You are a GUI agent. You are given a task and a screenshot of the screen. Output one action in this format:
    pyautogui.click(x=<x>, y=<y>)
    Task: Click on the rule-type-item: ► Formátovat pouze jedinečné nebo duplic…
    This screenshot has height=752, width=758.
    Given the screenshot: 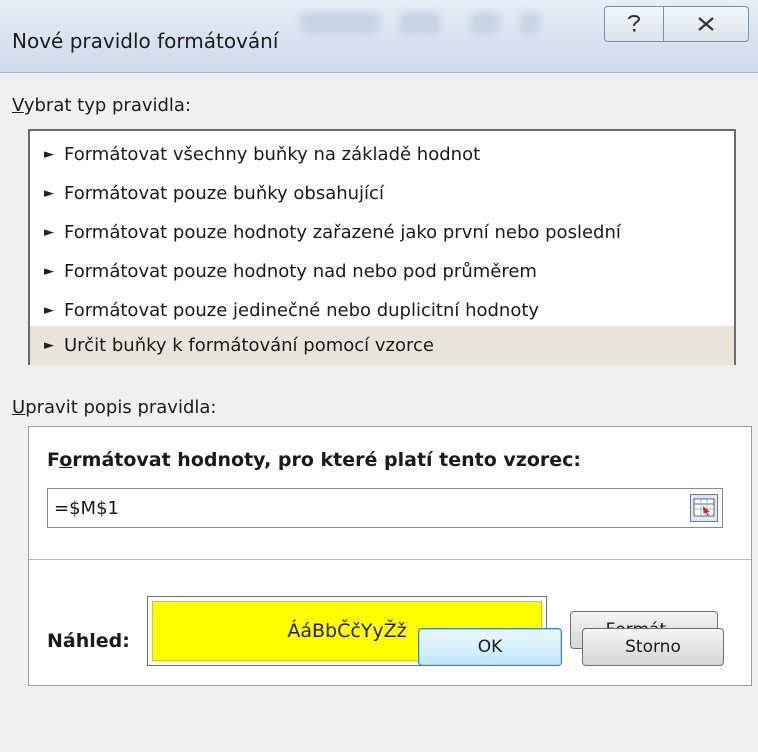 What is the action you would take?
    pyautogui.click(x=382, y=310)
    